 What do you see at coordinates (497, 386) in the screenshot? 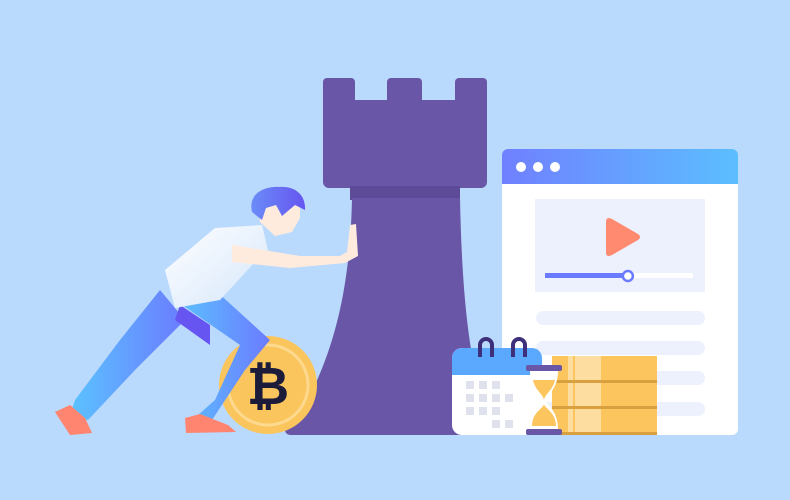
I see `calendar-icon` at bounding box center [497, 386].